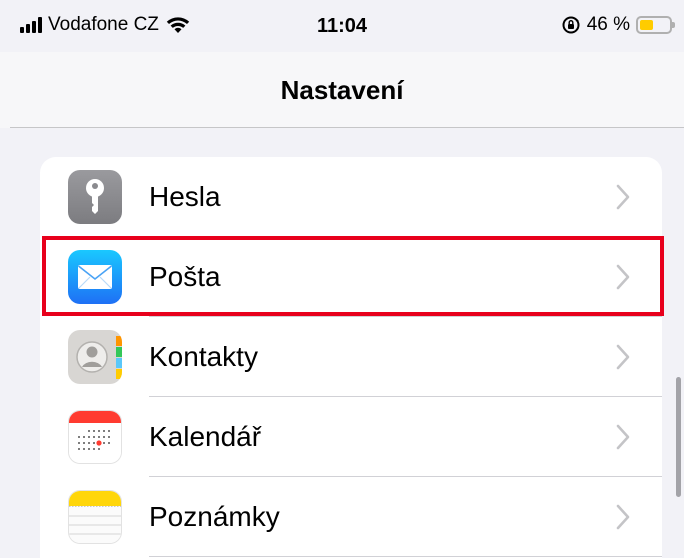 This screenshot has width=684, height=558. What do you see at coordinates (95, 197) in the screenshot?
I see `key-icon` at bounding box center [95, 197].